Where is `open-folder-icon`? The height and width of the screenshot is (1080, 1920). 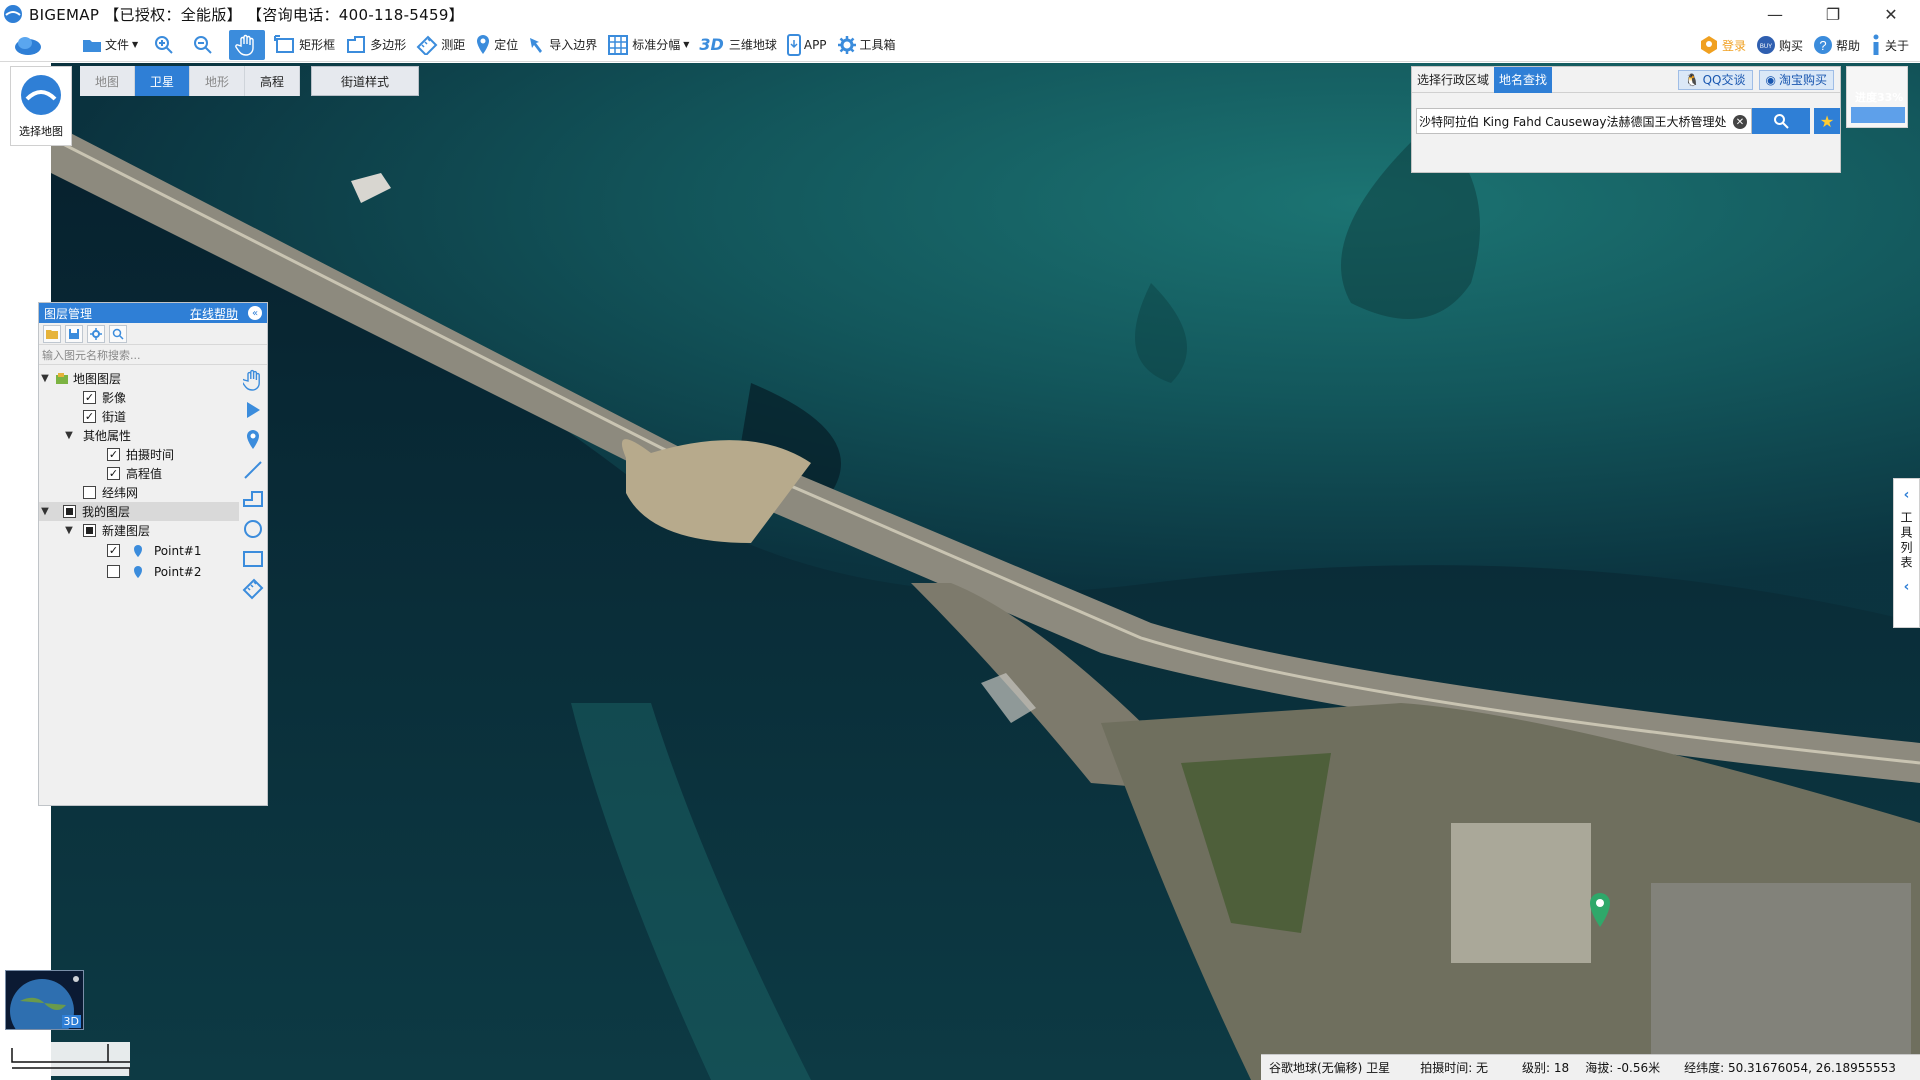
open-folder-icon is located at coordinates (52, 334).